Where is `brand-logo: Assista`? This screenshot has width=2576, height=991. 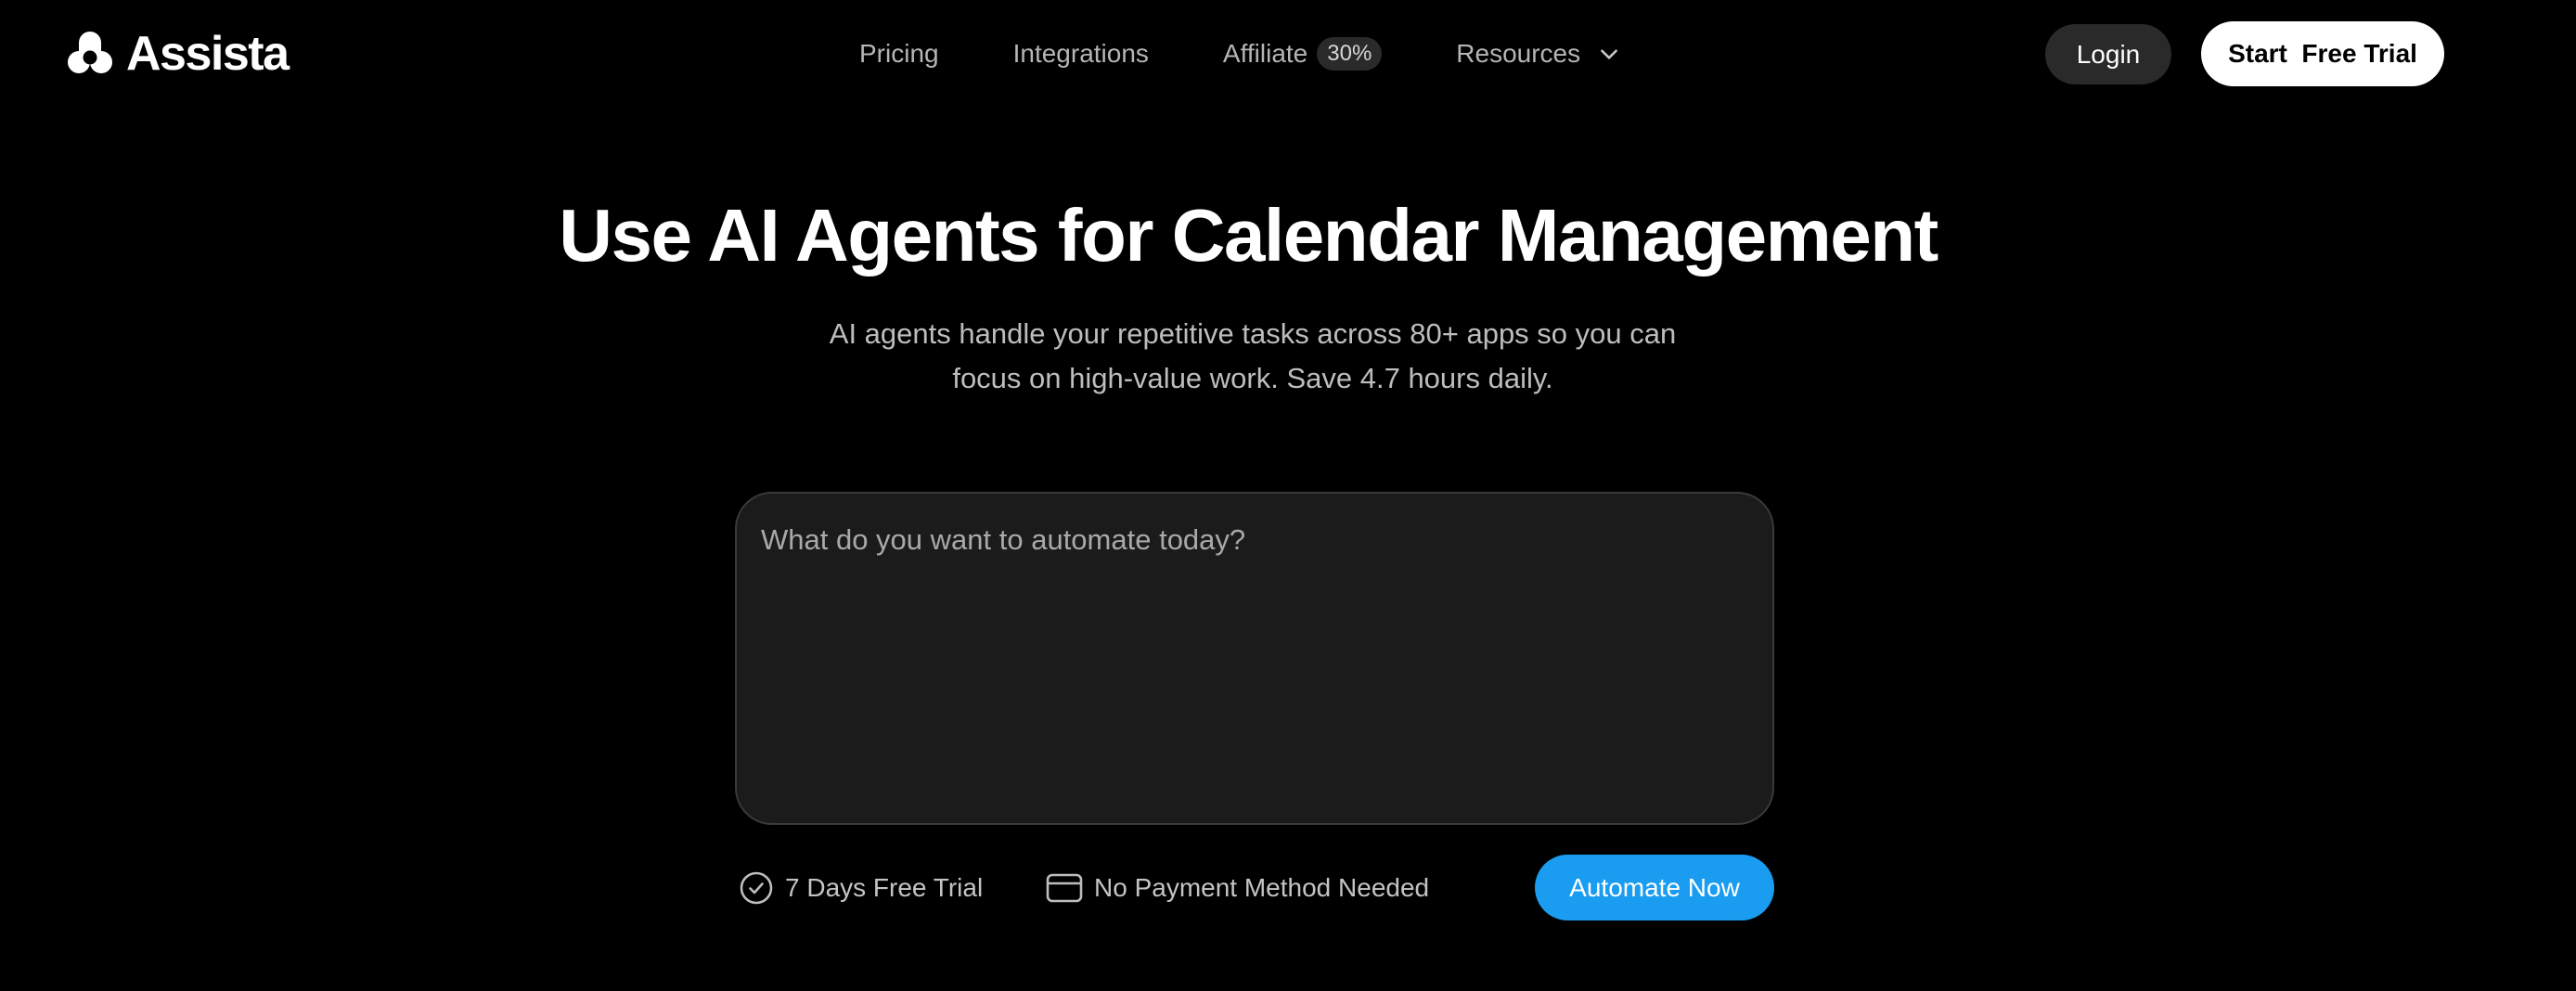
brand-logo: Assista is located at coordinates (177, 54).